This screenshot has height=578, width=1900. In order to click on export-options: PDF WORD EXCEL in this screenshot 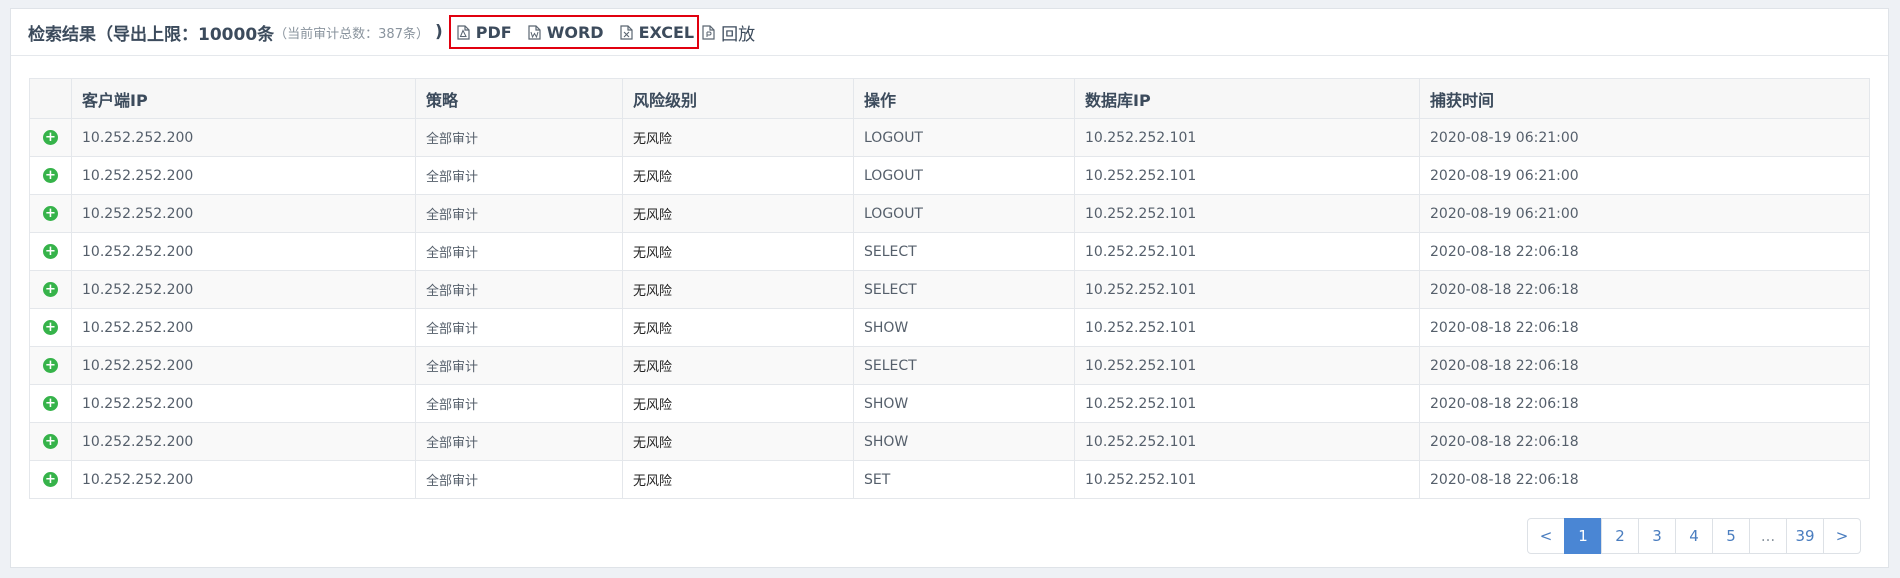, I will do `click(574, 32)`.